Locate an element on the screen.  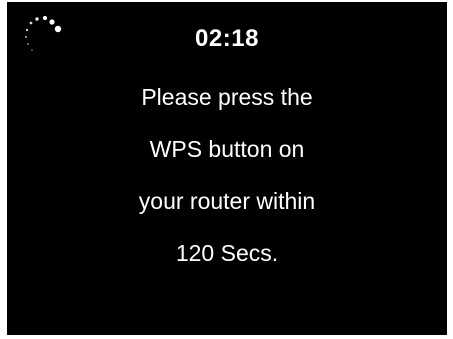
message-line: Please press the is located at coordinates (227, 97).